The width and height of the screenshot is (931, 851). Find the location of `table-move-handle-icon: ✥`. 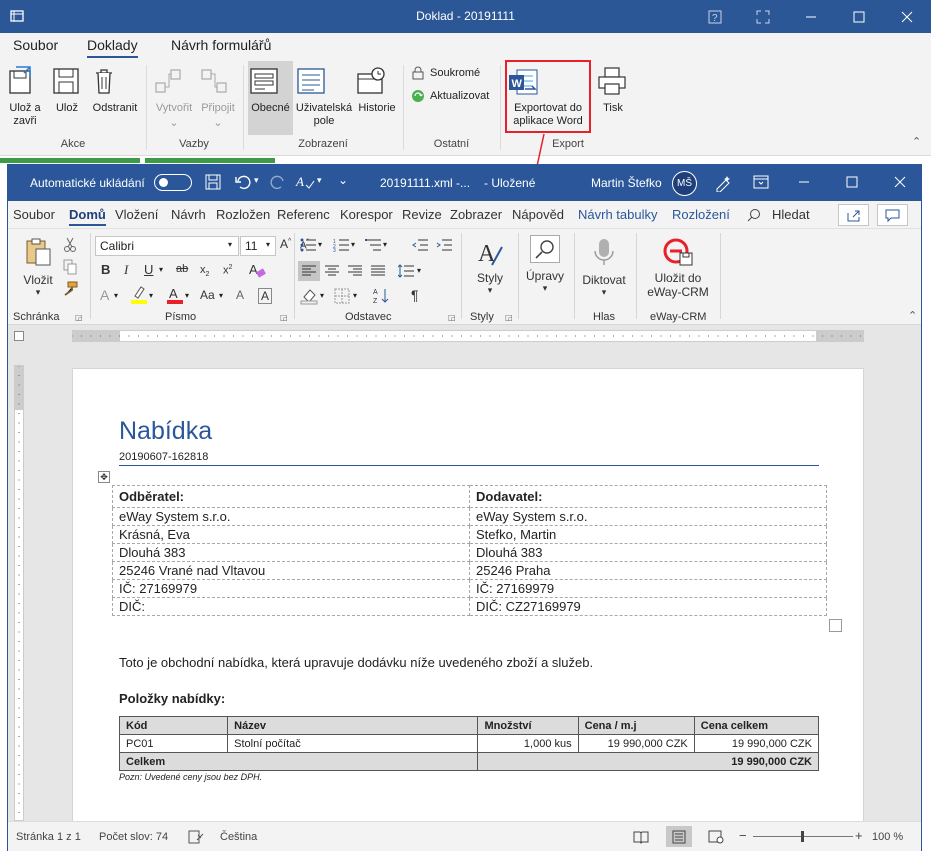

table-move-handle-icon: ✥ is located at coordinates (104, 477).